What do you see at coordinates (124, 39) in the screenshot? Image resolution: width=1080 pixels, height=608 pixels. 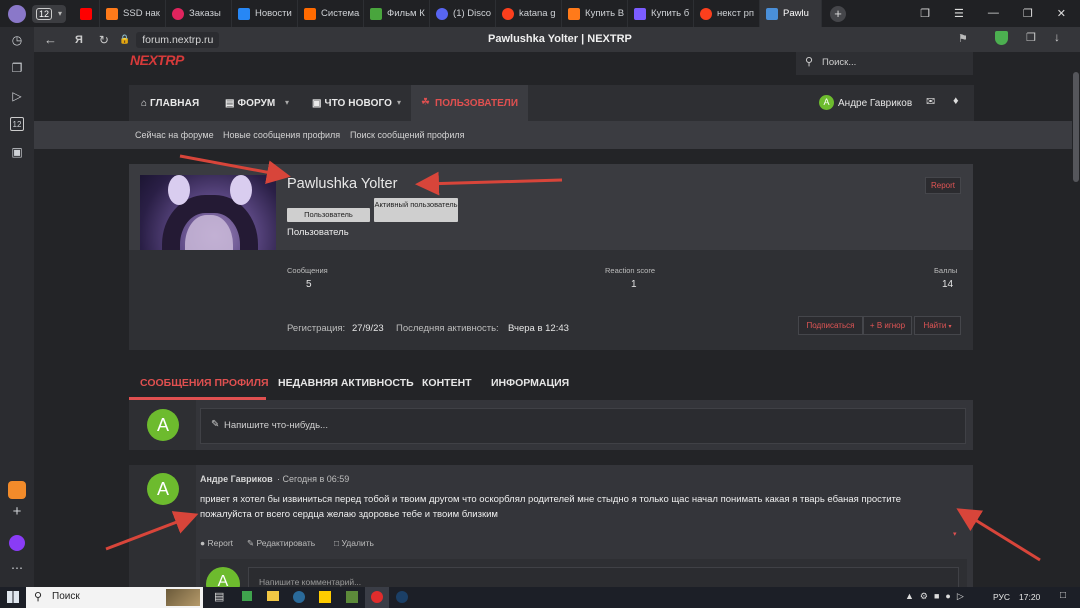 I see `lock-icon: 🔒` at bounding box center [124, 39].